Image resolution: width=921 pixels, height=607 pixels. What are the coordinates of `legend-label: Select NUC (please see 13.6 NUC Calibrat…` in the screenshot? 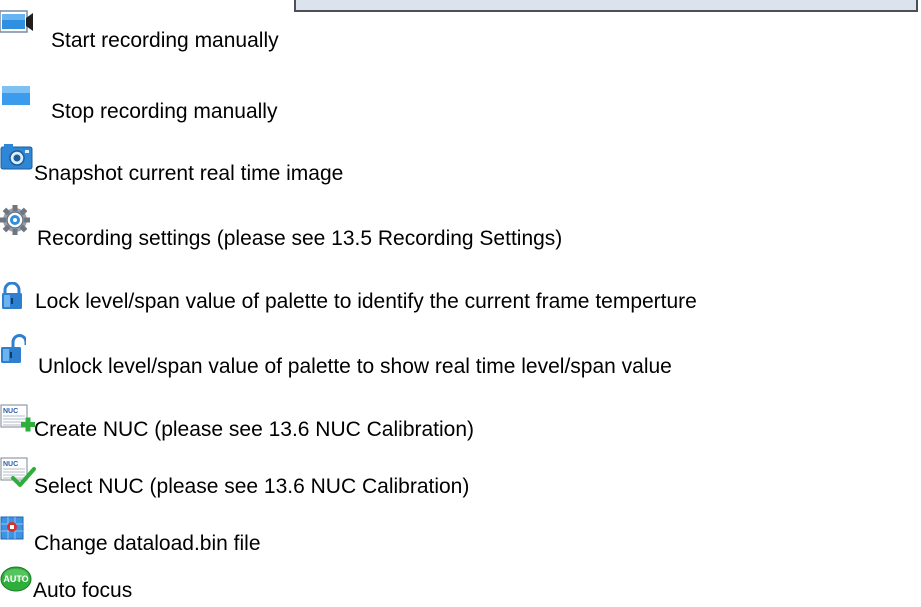 It's located at (252, 486).